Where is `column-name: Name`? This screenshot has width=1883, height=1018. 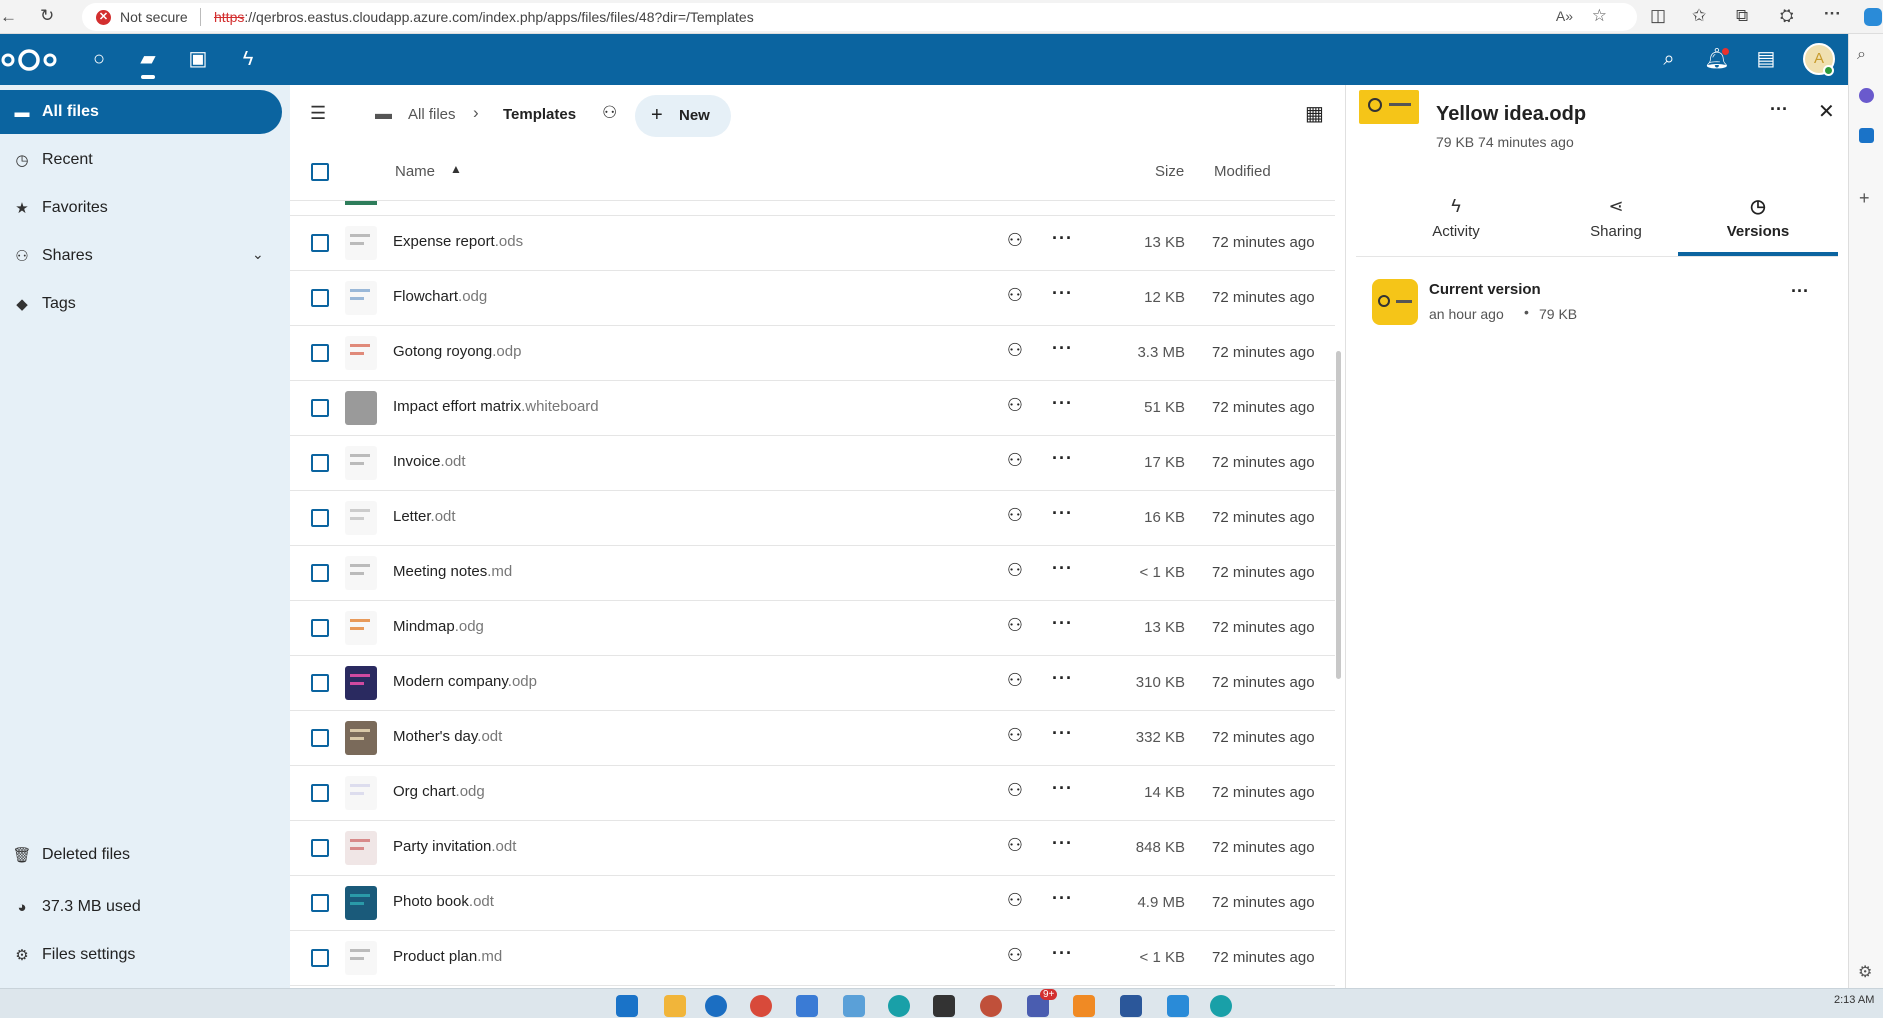
column-name: Name is located at coordinates (415, 171).